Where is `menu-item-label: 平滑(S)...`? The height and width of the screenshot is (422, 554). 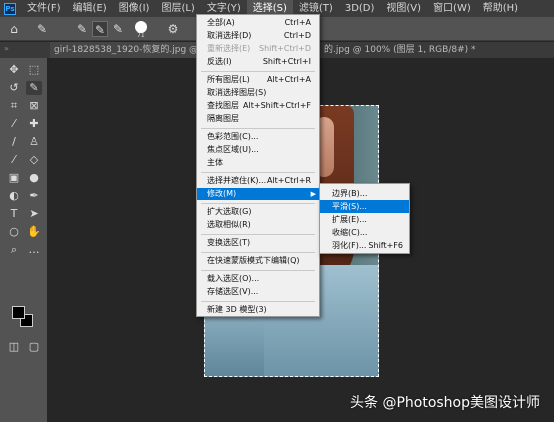 menu-item-label: 平滑(S)... is located at coordinates (349, 206).